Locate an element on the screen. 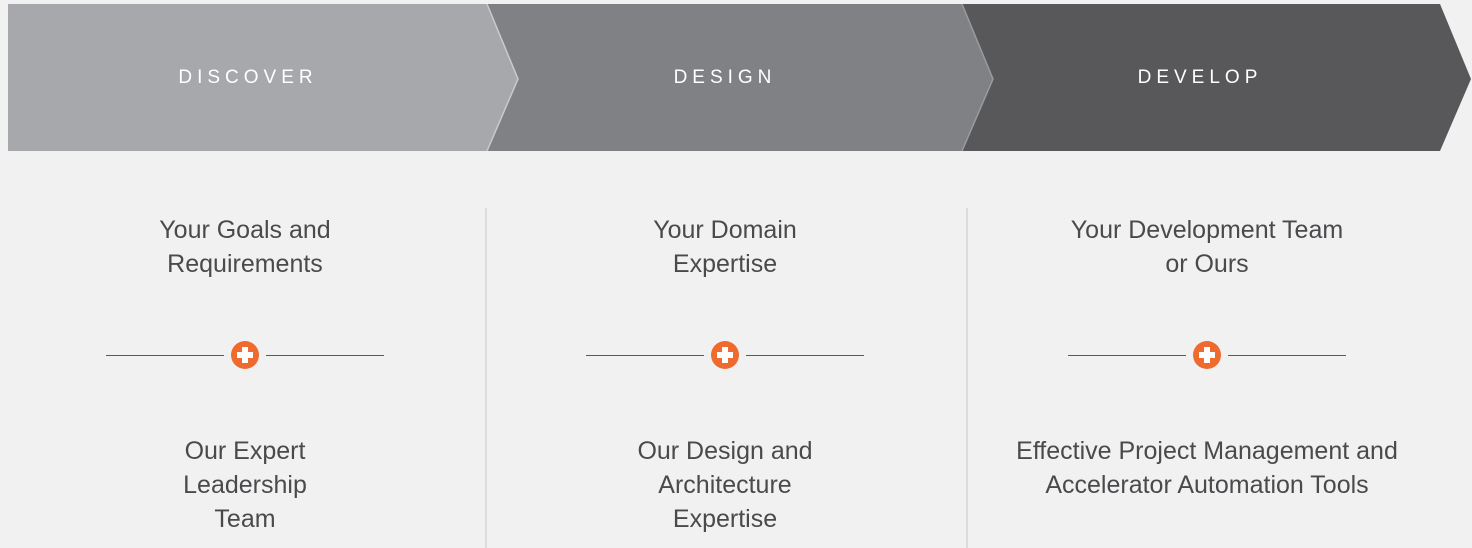 The width and height of the screenshot is (1472, 548). stage-label-discover: DISCOVER is located at coordinates (248, 77).